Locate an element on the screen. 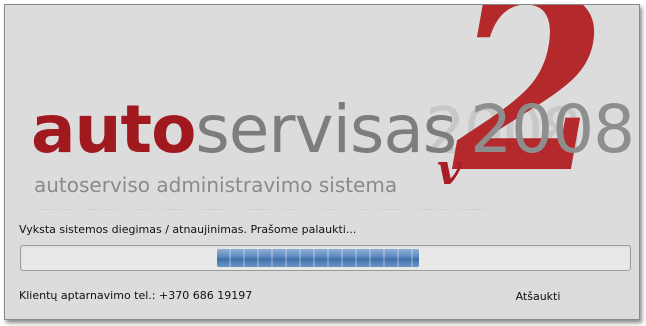 The image size is (646, 326). cancel-button: Atšaukti is located at coordinates (538, 297).